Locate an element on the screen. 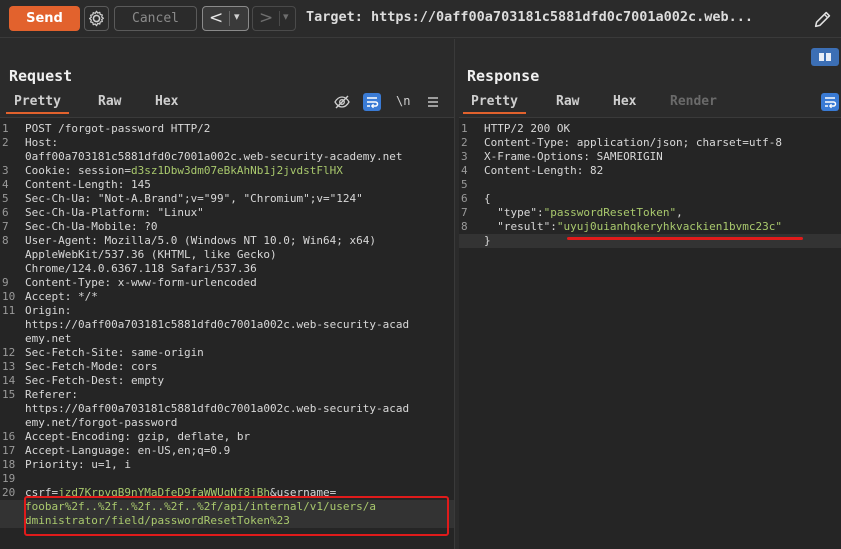 Image resolution: width=841 pixels, height=549 pixels. pencil-icon is located at coordinates (823, 19).